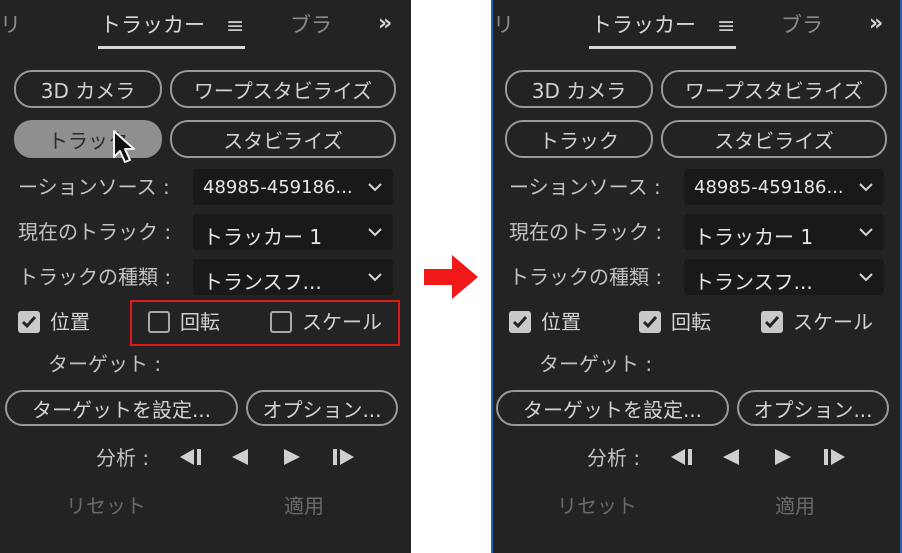 Image resolution: width=902 pixels, height=553 pixels. I want to click on right-arrow-icon, so click(451, 277).